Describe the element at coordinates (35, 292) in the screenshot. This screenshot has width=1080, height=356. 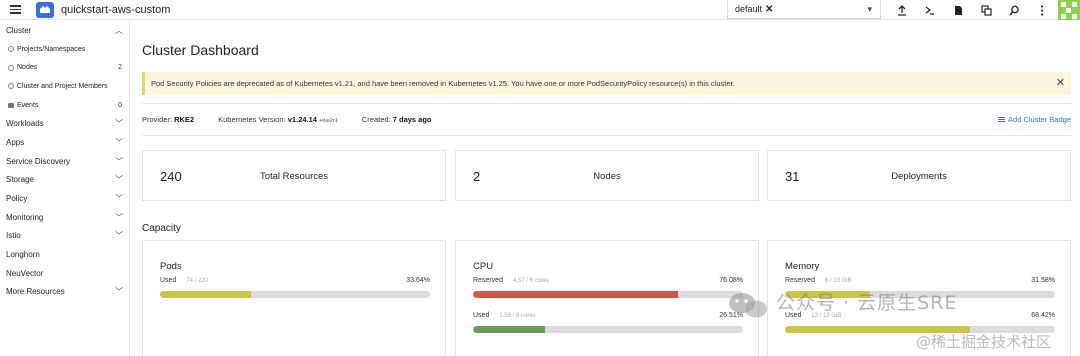
I see `sidebar-item-label: More Resources` at that location.